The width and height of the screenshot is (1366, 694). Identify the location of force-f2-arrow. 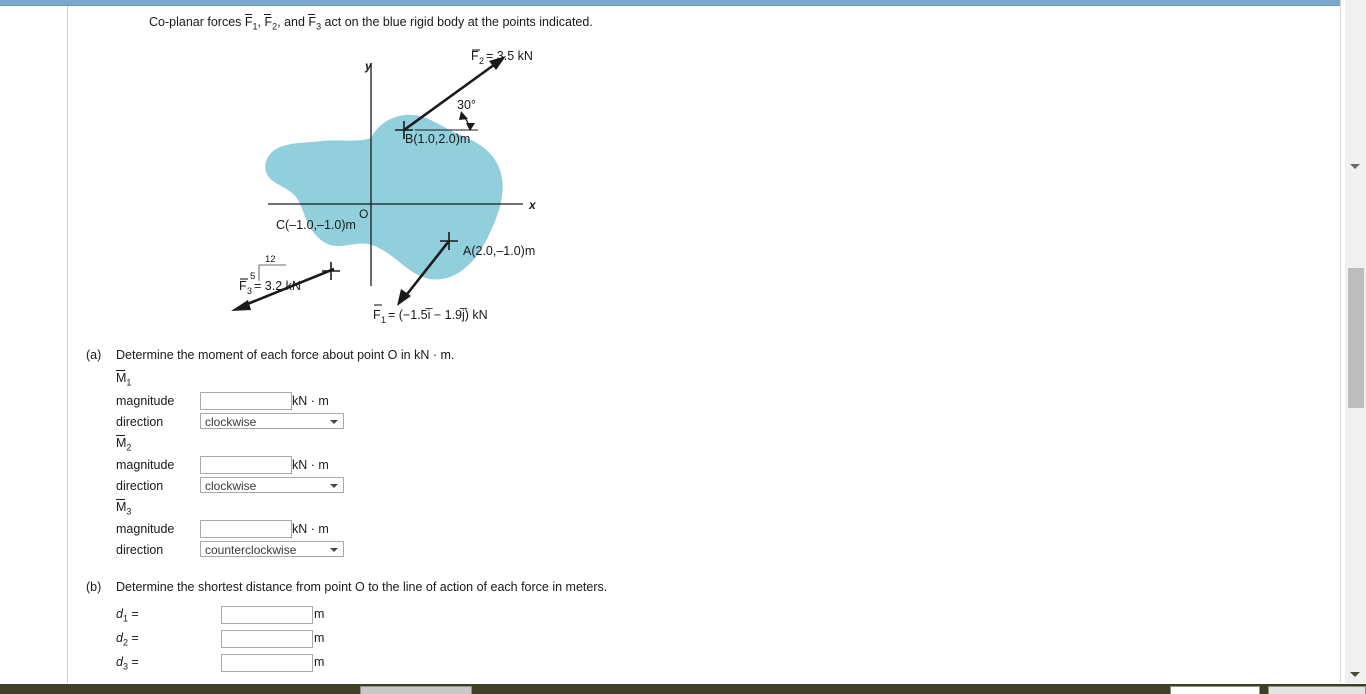
(454, 94).